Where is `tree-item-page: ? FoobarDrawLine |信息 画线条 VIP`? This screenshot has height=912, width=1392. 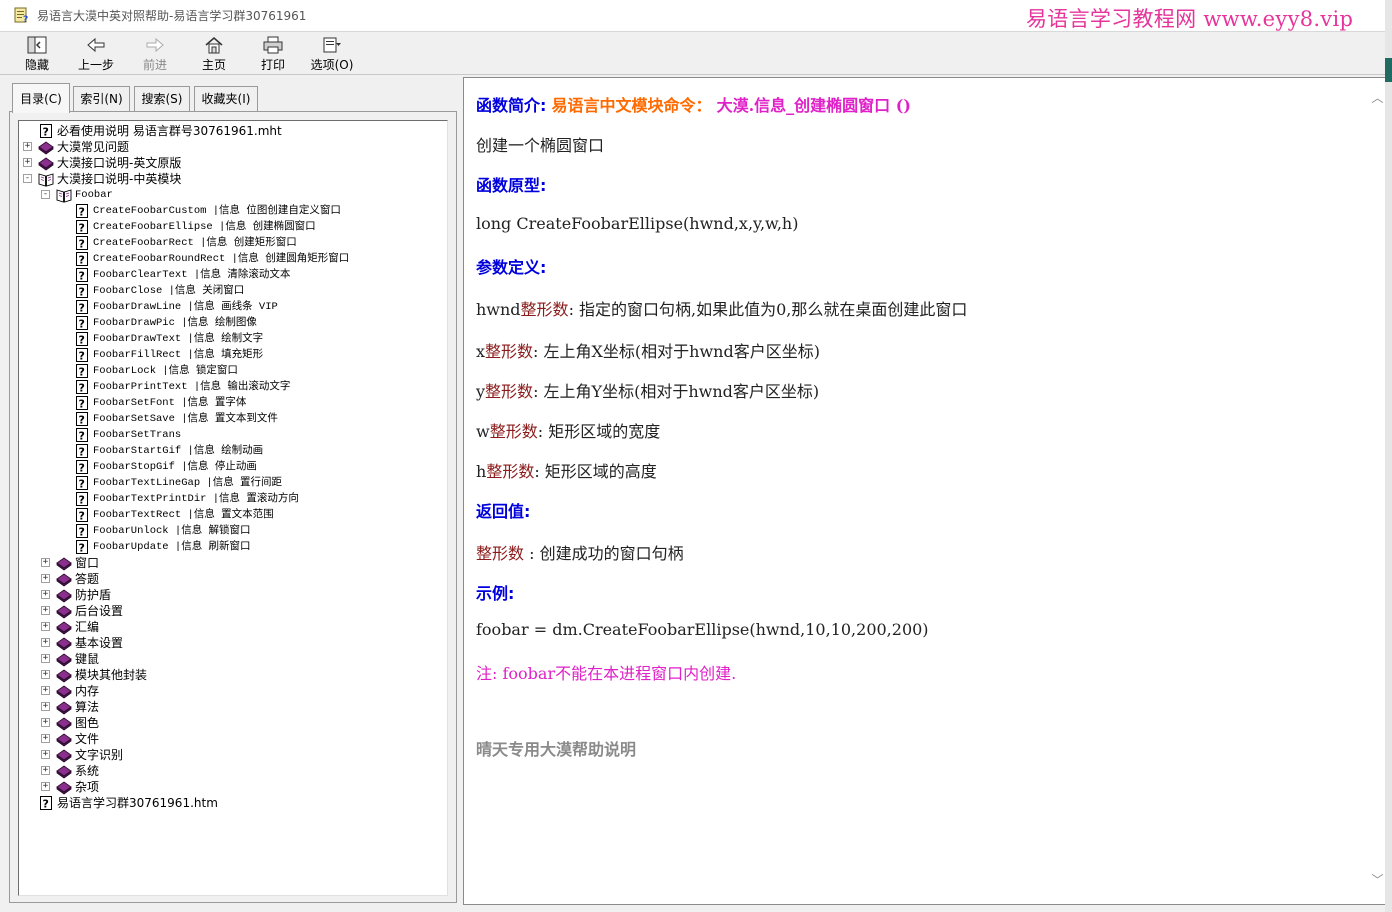 tree-item-page: ? FoobarDrawLine |信息 画线条 VIP is located at coordinates (229, 307).